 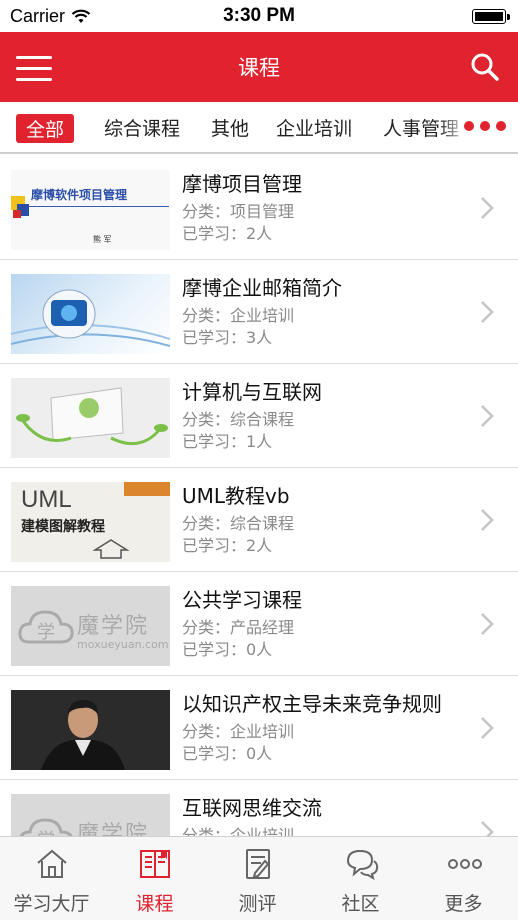 I want to click on speaker-photo, so click(x=90, y=730).